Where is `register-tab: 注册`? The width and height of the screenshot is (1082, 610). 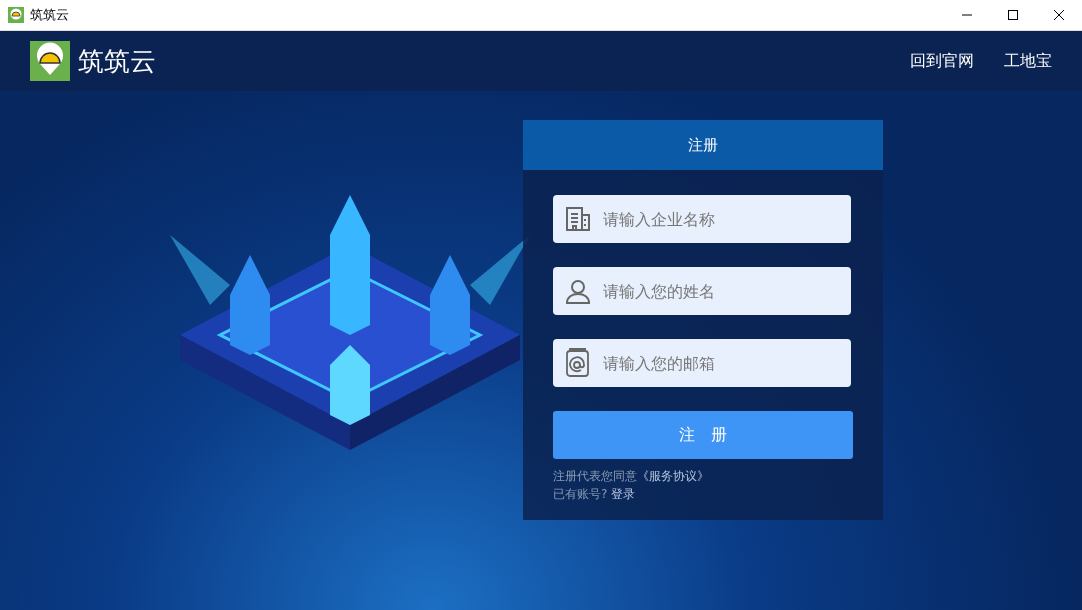 register-tab: 注册 is located at coordinates (703, 145).